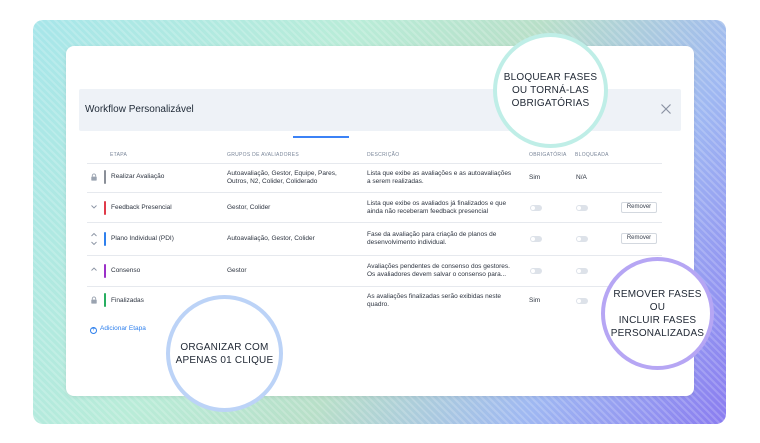 The width and height of the screenshot is (760, 443). I want to click on callout-line: OU TORNÁ-LAS, so click(550, 90).